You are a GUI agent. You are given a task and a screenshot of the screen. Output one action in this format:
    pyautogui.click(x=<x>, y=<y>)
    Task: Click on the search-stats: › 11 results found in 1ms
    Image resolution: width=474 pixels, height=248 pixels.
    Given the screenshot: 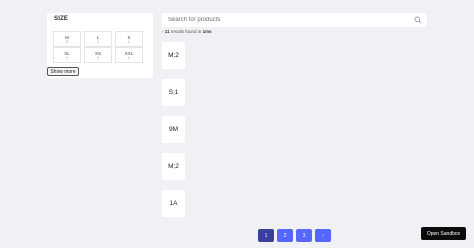 What is the action you would take?
    pyautogui.click(x=187, y=31)
    